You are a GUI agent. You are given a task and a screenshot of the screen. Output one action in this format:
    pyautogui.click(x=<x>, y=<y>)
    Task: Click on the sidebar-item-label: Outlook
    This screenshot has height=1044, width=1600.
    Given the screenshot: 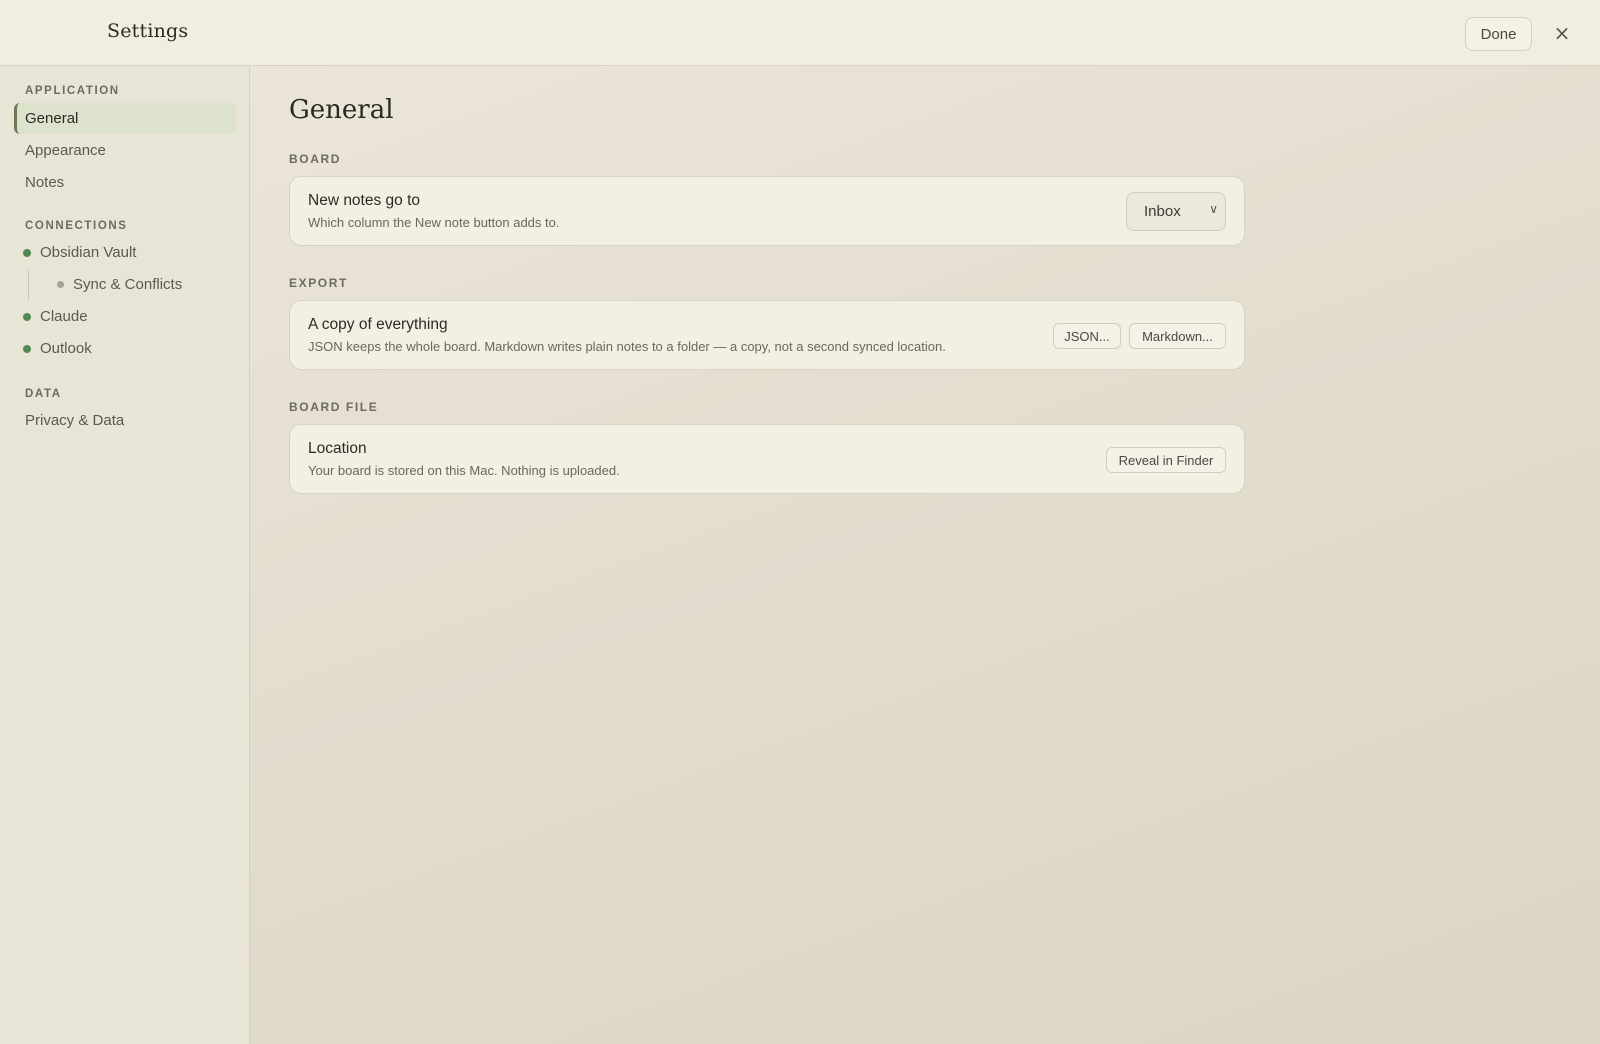 What is the action you would take?
    pyautogui.click(x=66, y=348)
    